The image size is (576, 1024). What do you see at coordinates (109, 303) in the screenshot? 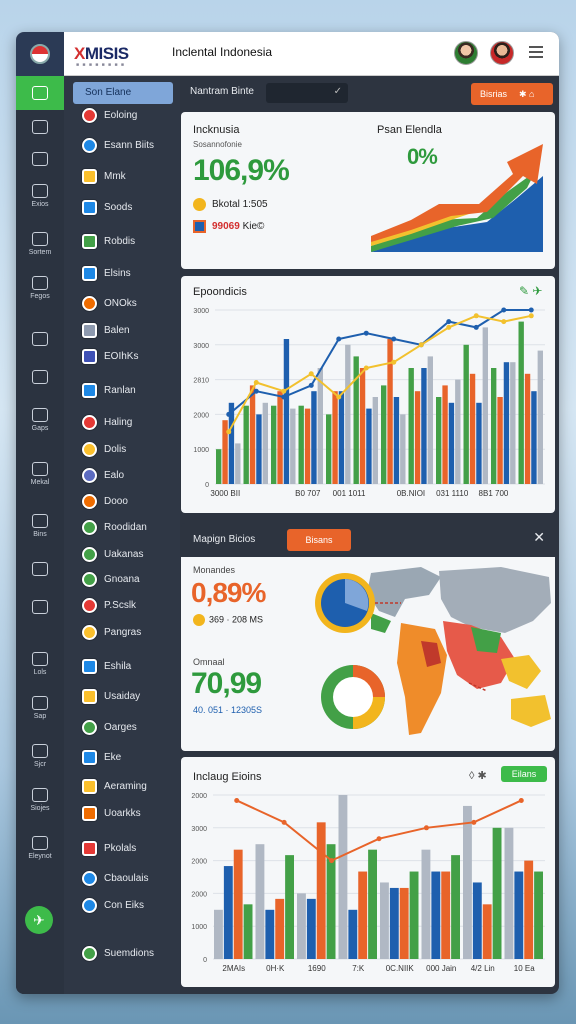
I see `sidebar-item: ONOks` at bounding box center [109, 303].